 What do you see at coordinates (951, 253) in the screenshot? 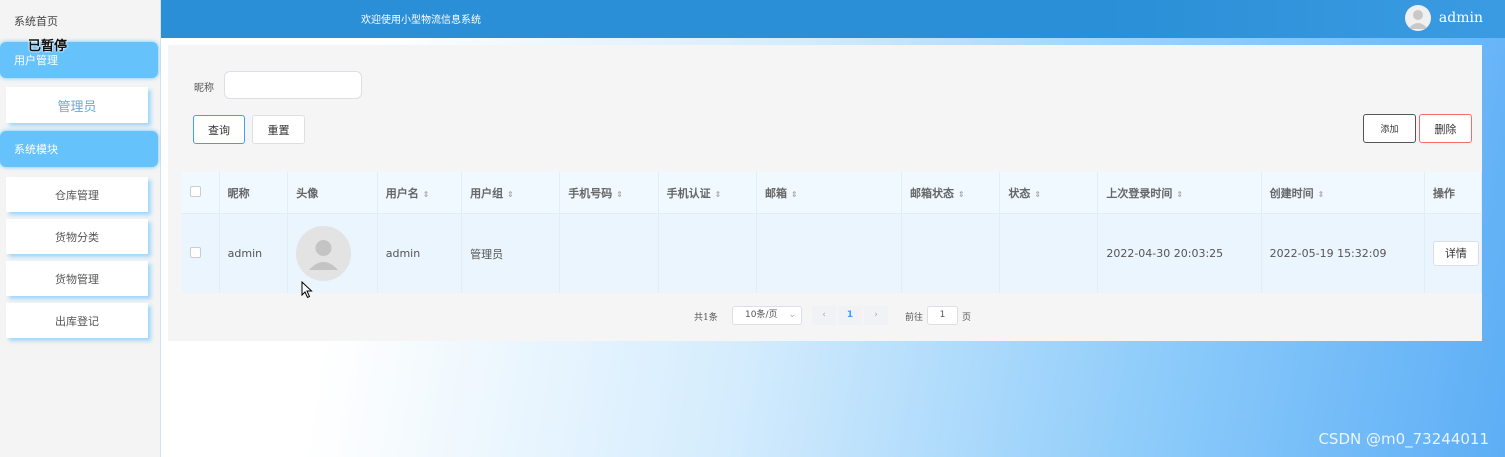
I see `cell-email-status` at bounding box center [951, 253].